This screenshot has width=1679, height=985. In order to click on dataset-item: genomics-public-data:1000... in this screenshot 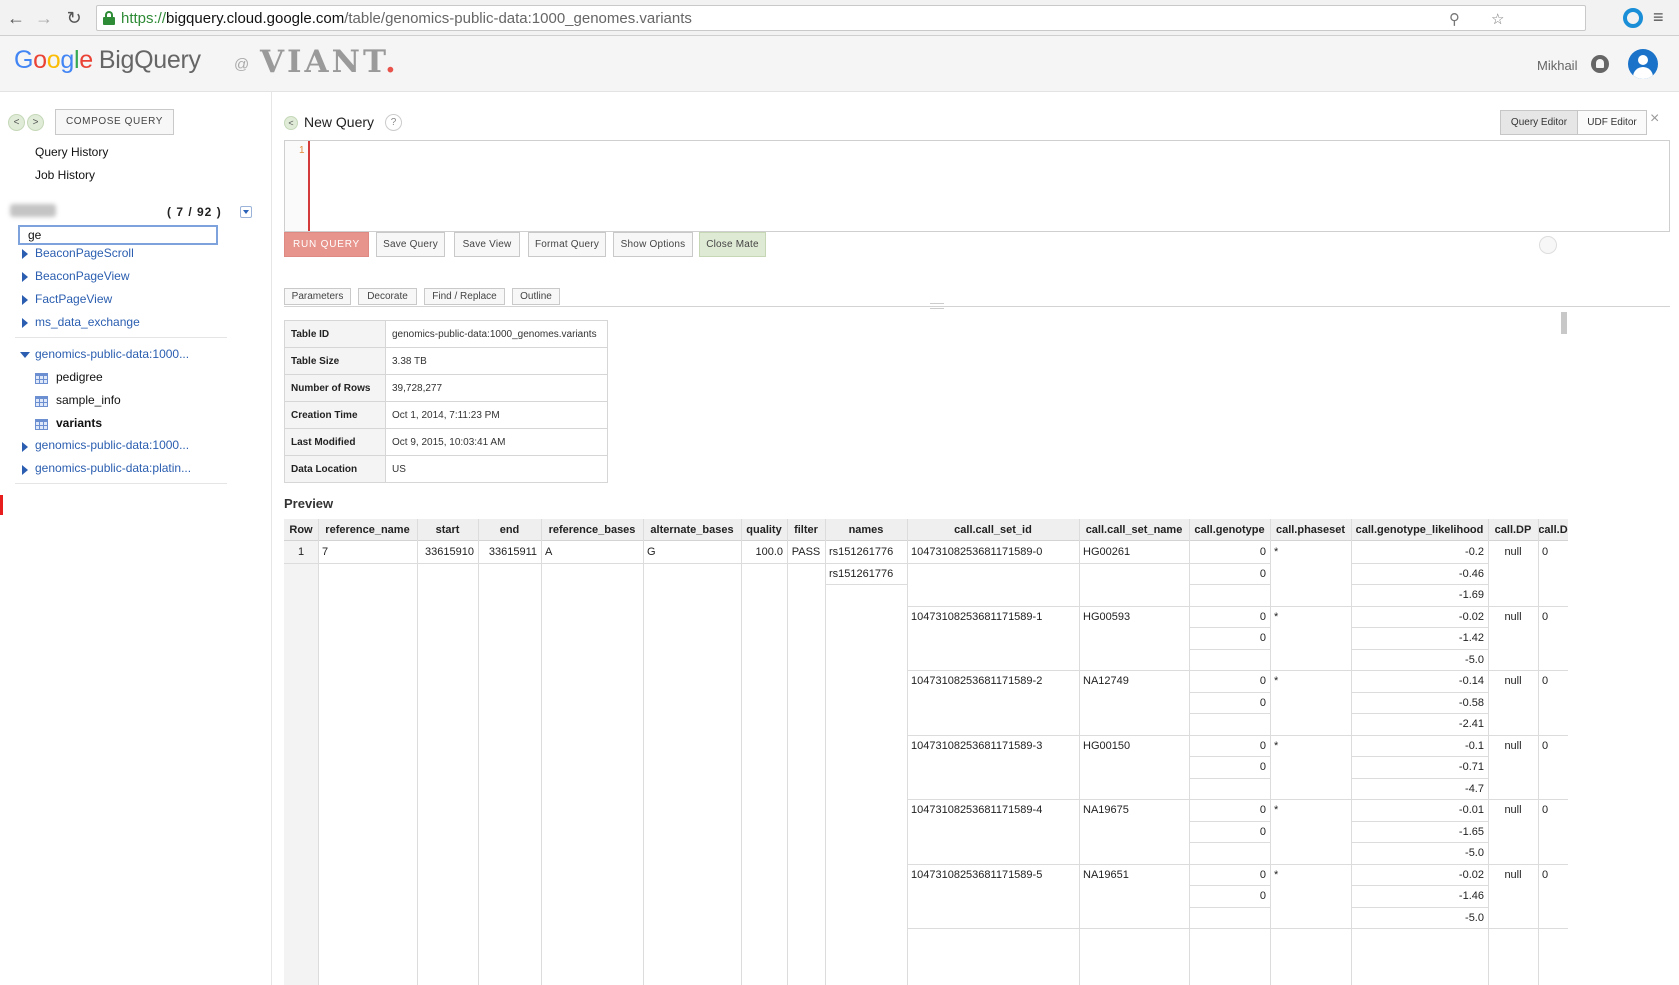, I will do `click(112, 445)`.